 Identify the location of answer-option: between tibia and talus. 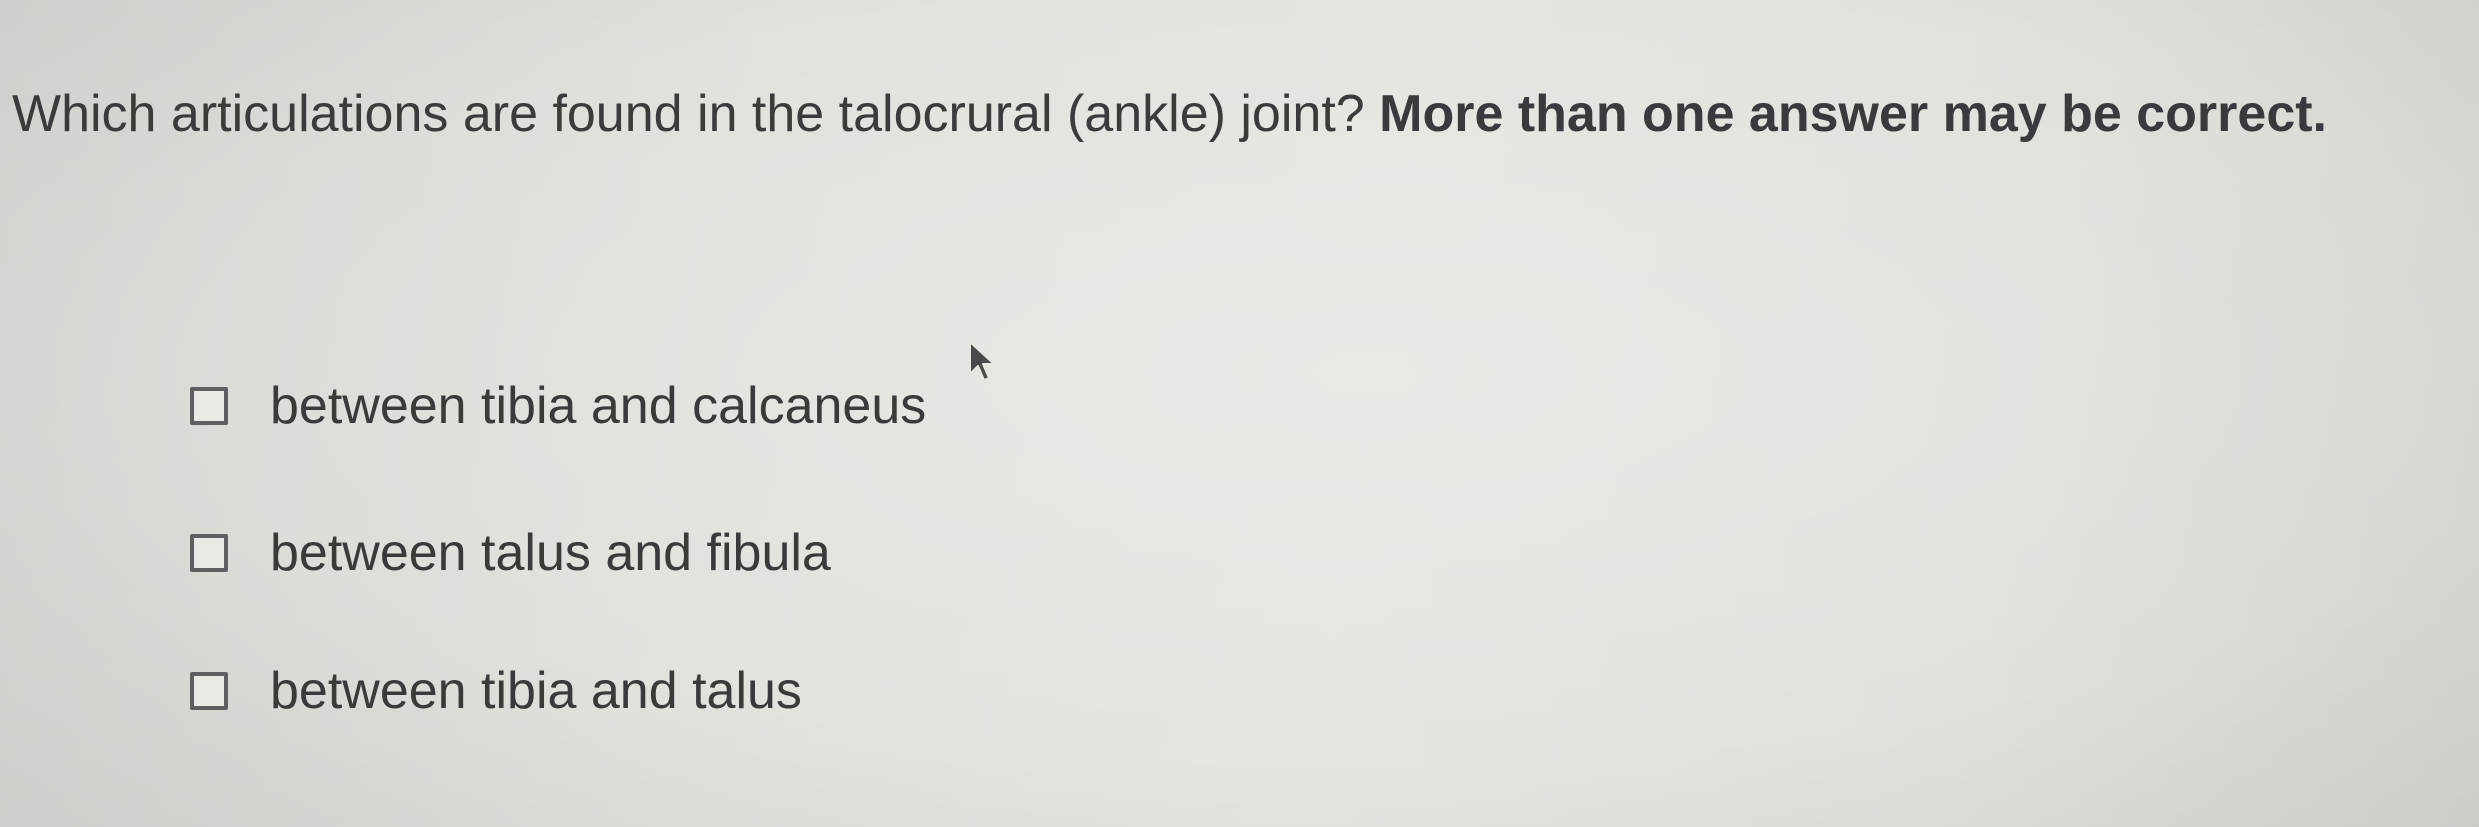
(496, 691).